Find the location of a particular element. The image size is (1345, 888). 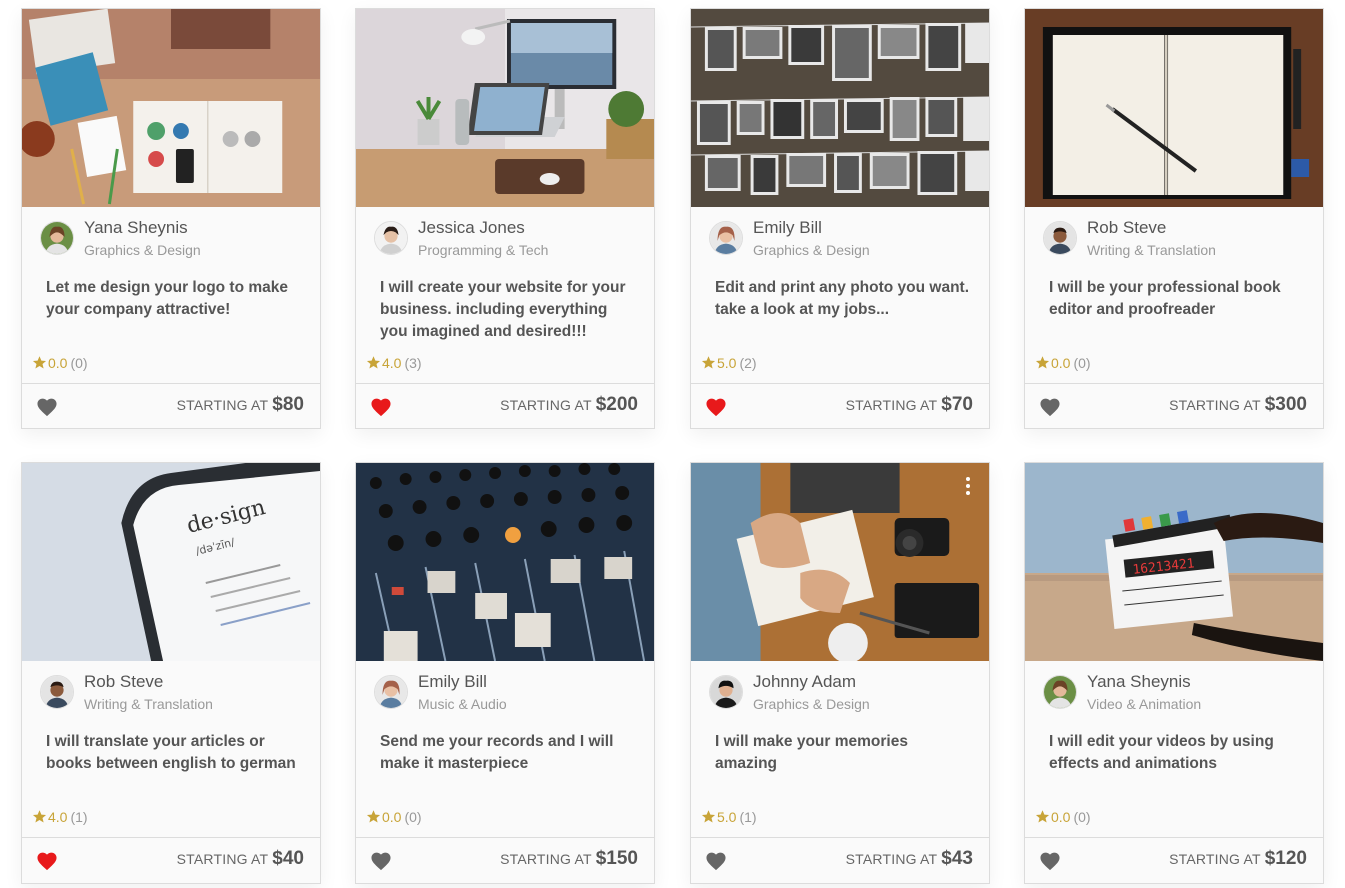

gig-price: $300 is located at coordinates (1285, 404).